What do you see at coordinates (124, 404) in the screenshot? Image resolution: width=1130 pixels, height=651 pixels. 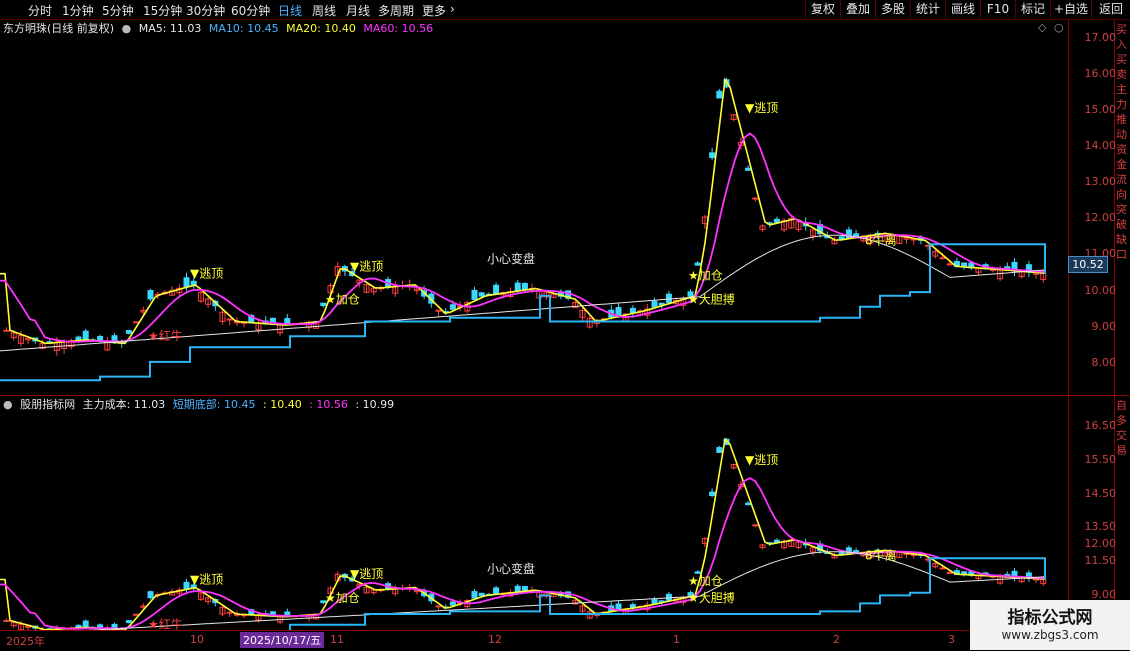 I see `main-cost-label: 主力成本: 11.03` at bounding box center [124, 404].